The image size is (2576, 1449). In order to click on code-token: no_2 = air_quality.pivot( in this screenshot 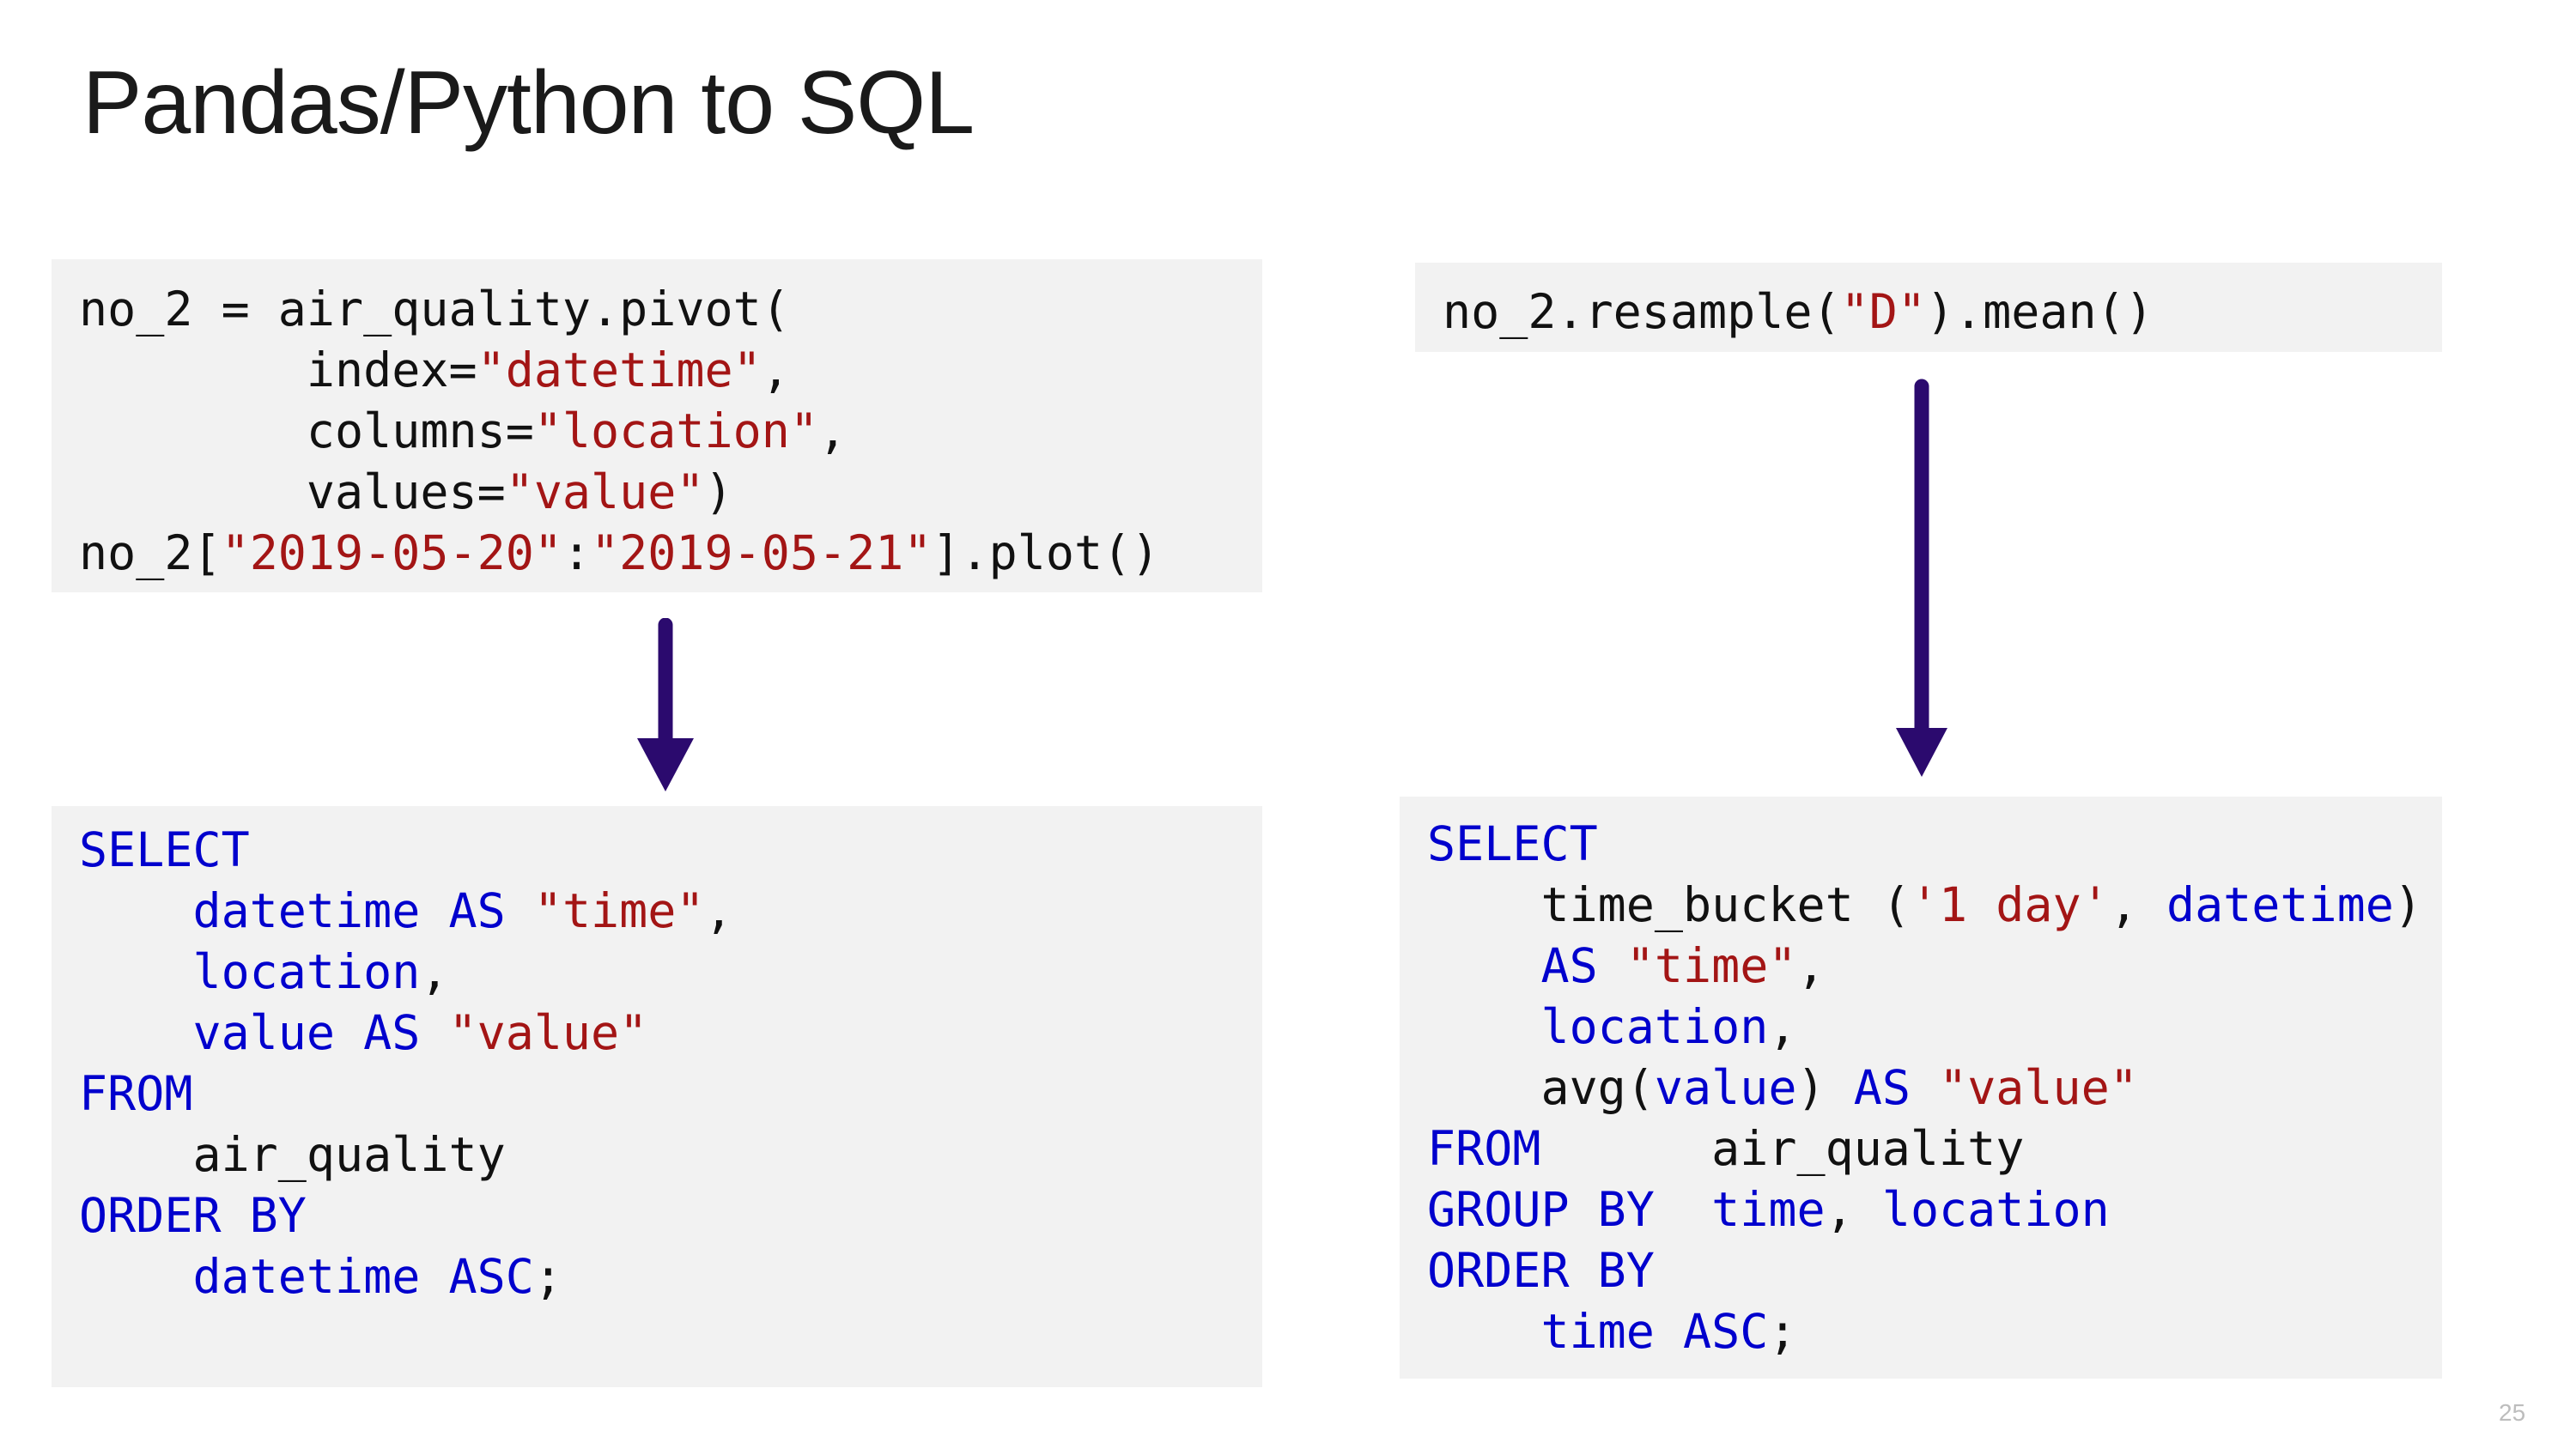, I will do `click(434, 309)`.